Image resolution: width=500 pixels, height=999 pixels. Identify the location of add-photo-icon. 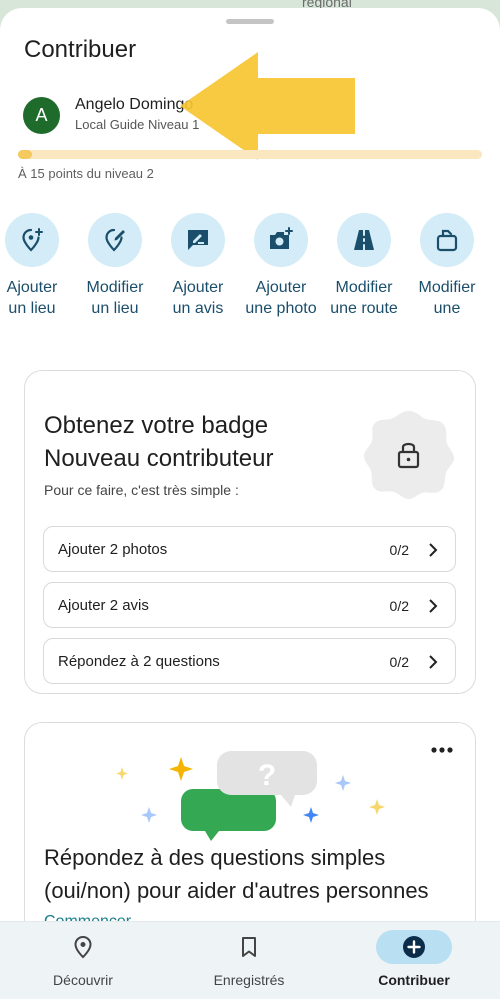
(281, 238).